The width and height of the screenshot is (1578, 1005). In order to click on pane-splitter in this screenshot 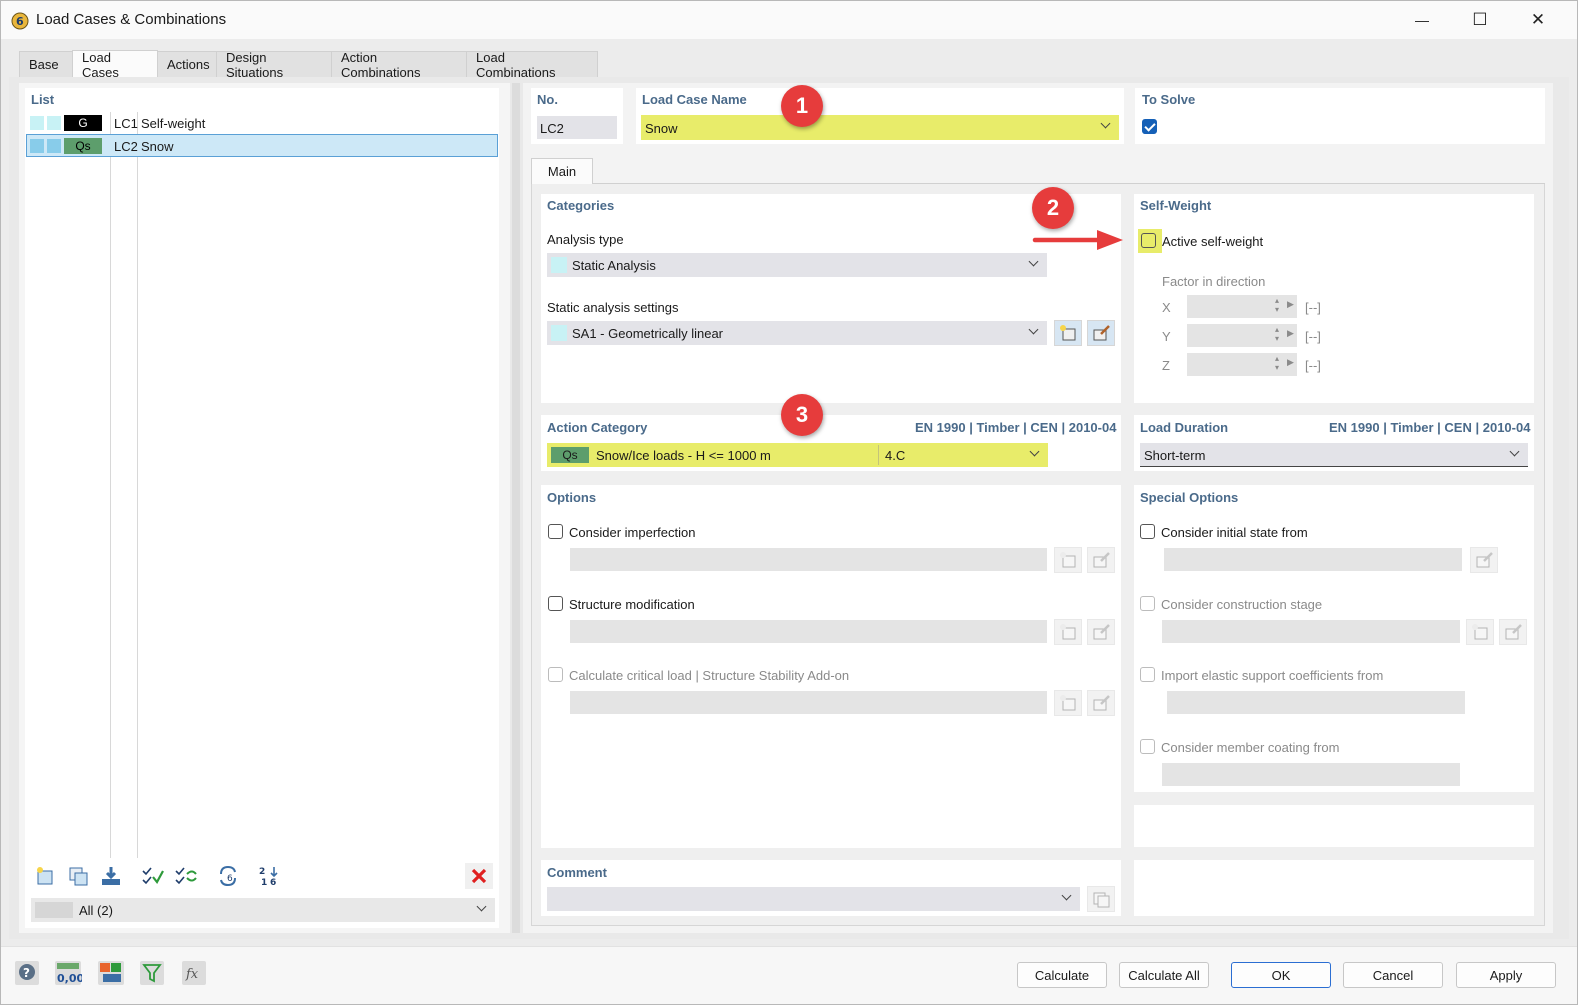, I will do `click(516, 508)`.